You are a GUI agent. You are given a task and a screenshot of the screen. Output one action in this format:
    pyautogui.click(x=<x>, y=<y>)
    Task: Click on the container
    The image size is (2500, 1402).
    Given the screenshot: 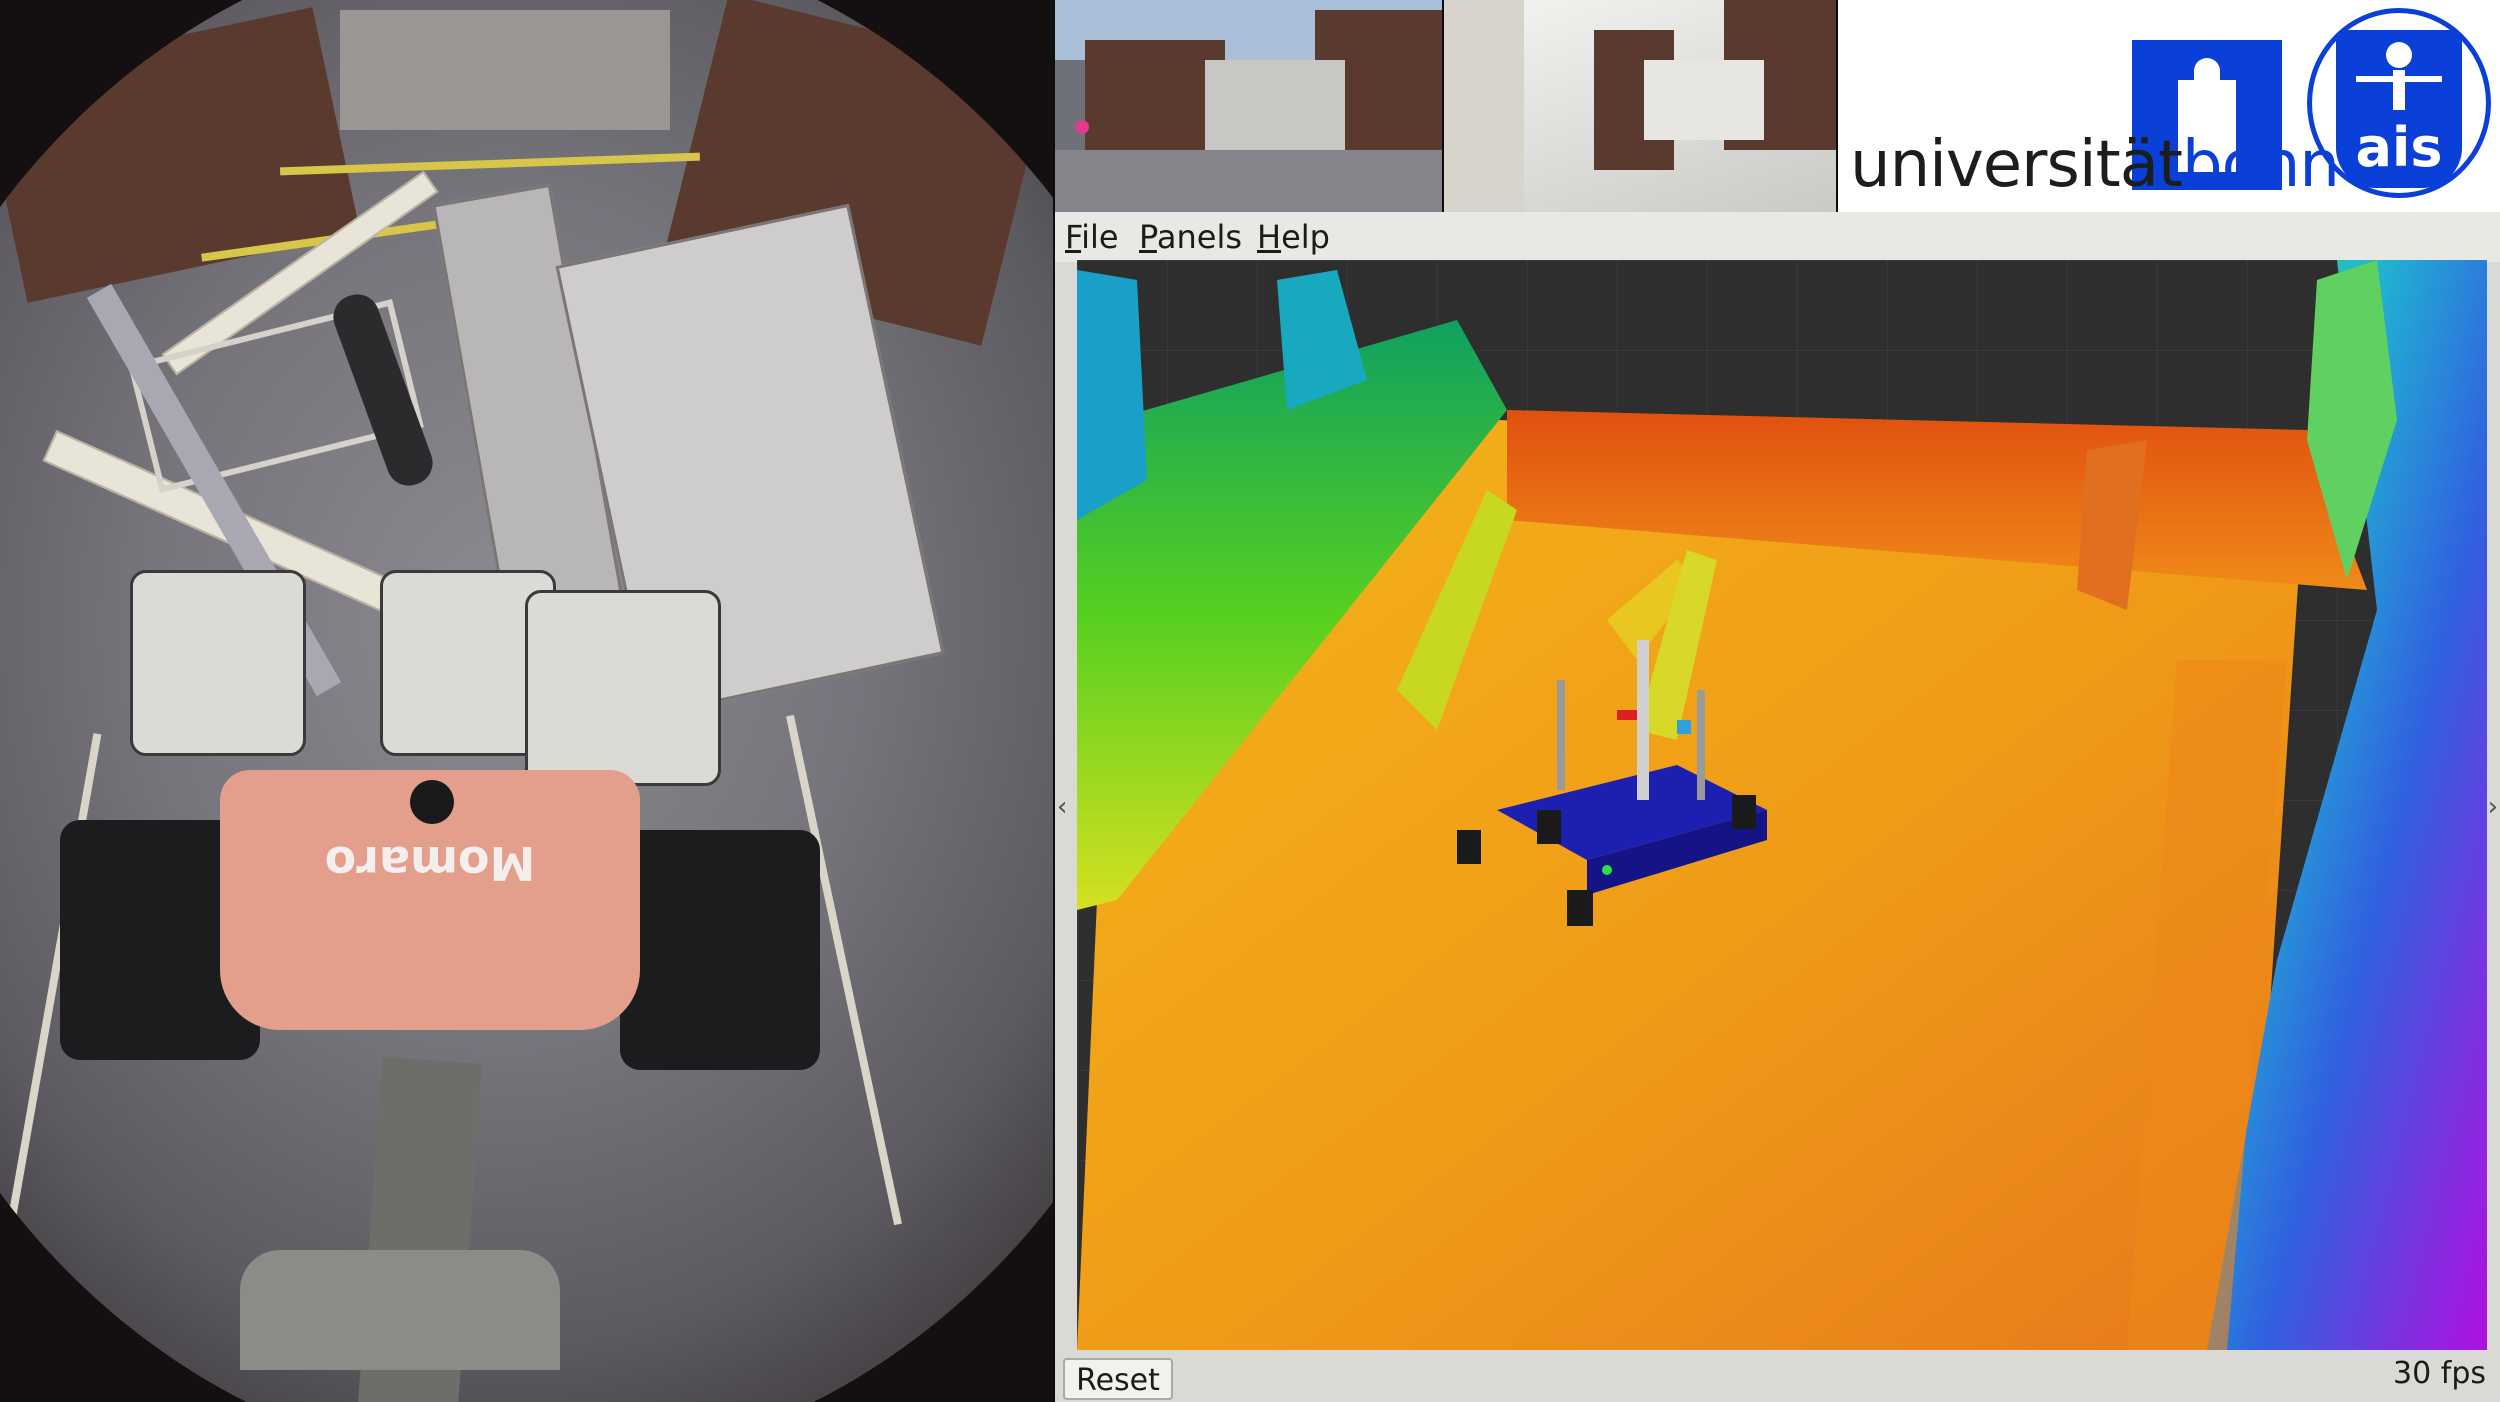 What is the action you would take?
    pyautogui.click(x=1704, y=100)
    